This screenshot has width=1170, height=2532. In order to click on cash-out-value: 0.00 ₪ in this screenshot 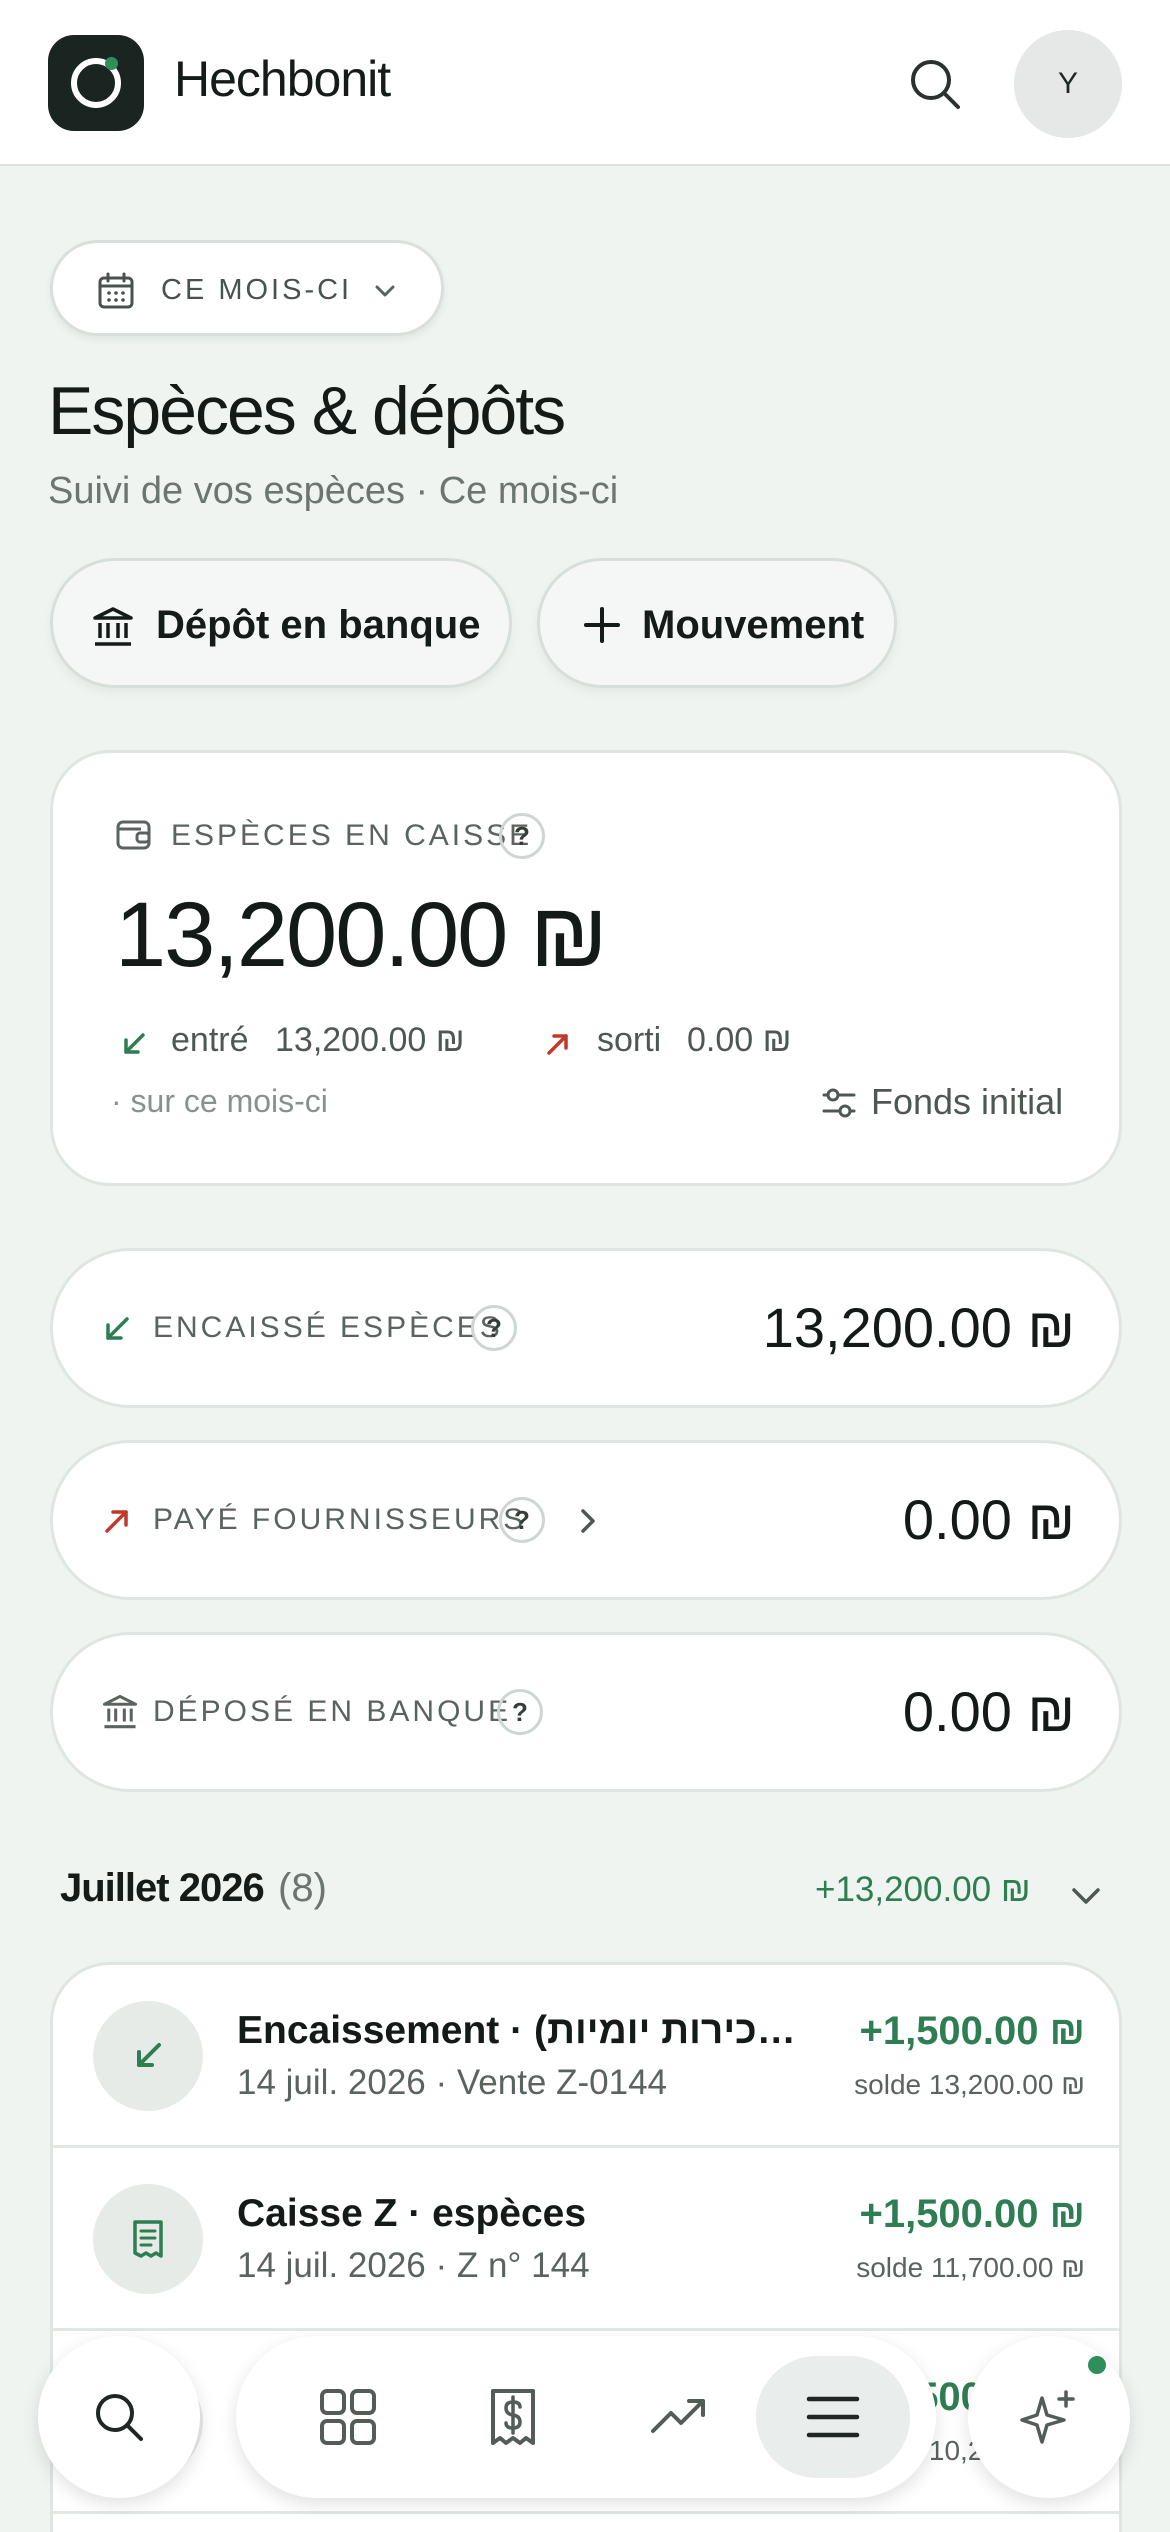, I will do `click(739, 1040)`.